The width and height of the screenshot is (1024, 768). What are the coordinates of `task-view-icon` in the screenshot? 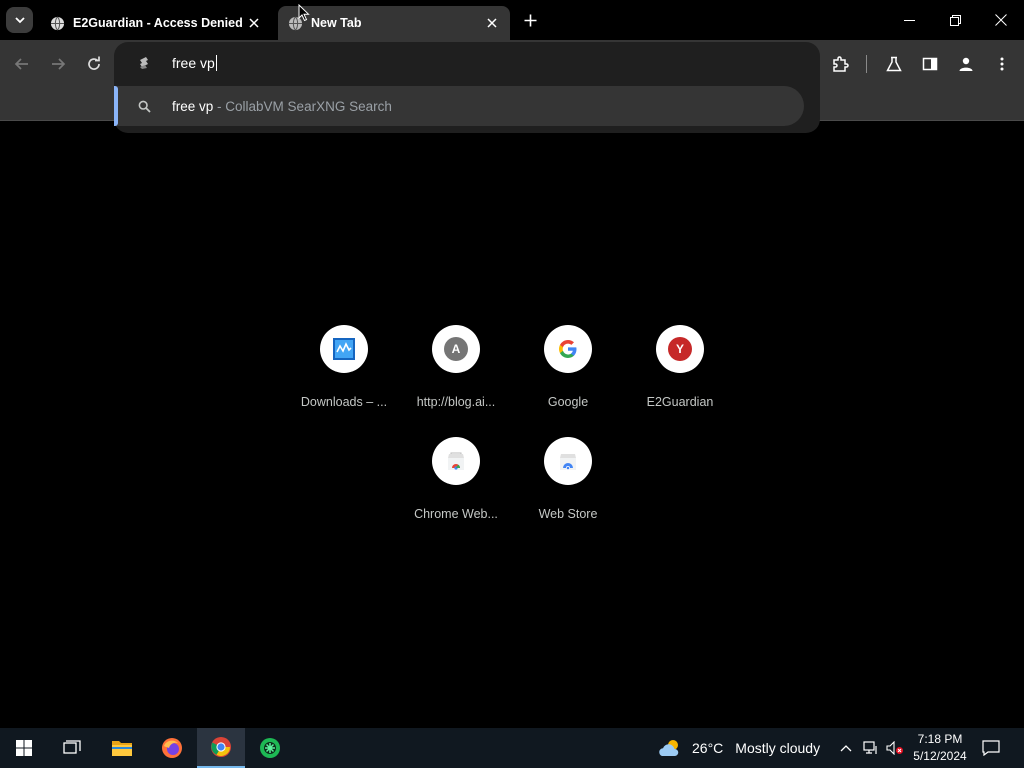 It's located at (72, 747).